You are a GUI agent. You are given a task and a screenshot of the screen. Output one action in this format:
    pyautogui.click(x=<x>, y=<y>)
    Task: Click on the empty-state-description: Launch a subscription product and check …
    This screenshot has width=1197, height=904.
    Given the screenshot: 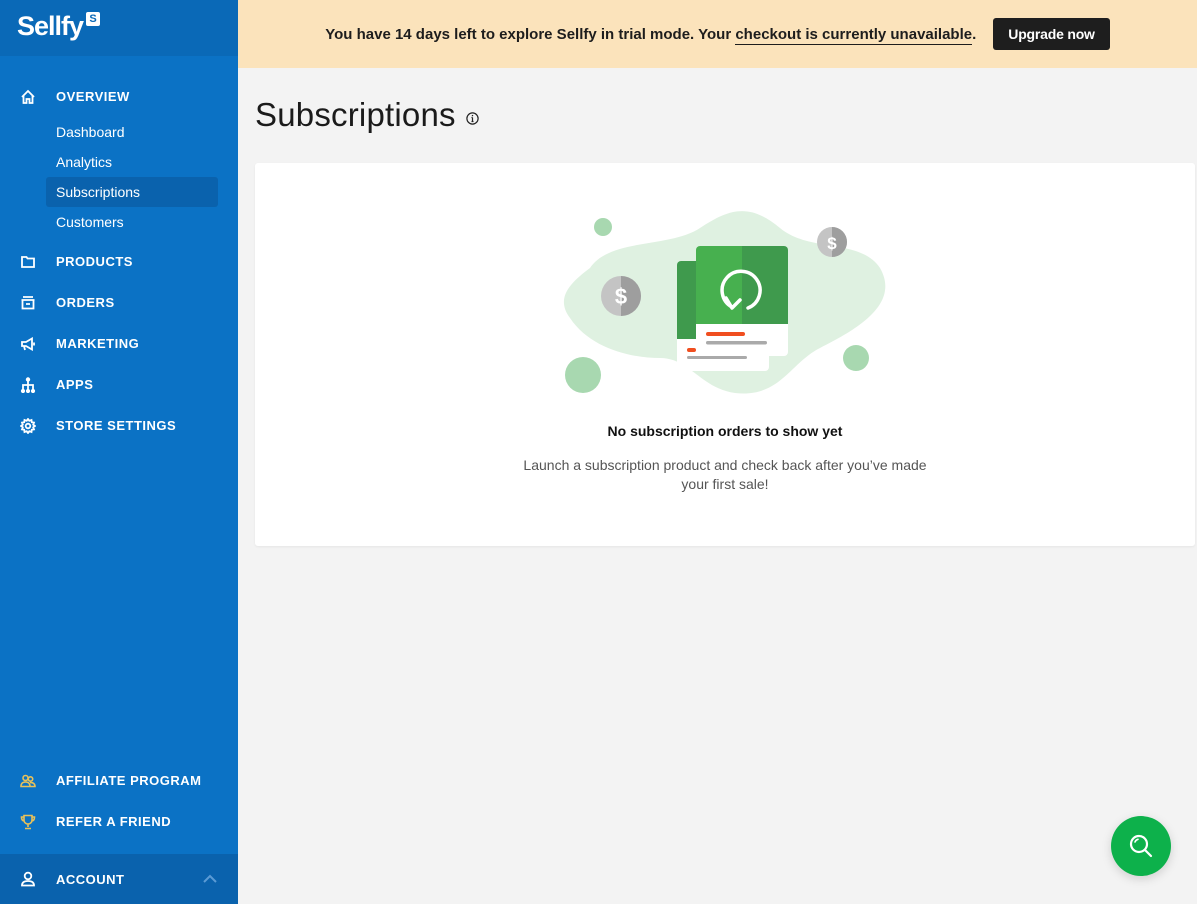 What is the action you would take?
    pyautogui.click(x=725, y=474)
    